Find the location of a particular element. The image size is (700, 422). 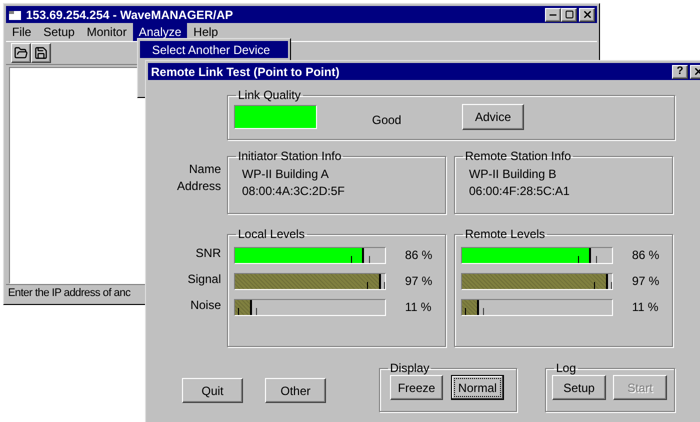

dialog-button: Advice is located at coordinates (493, 117).